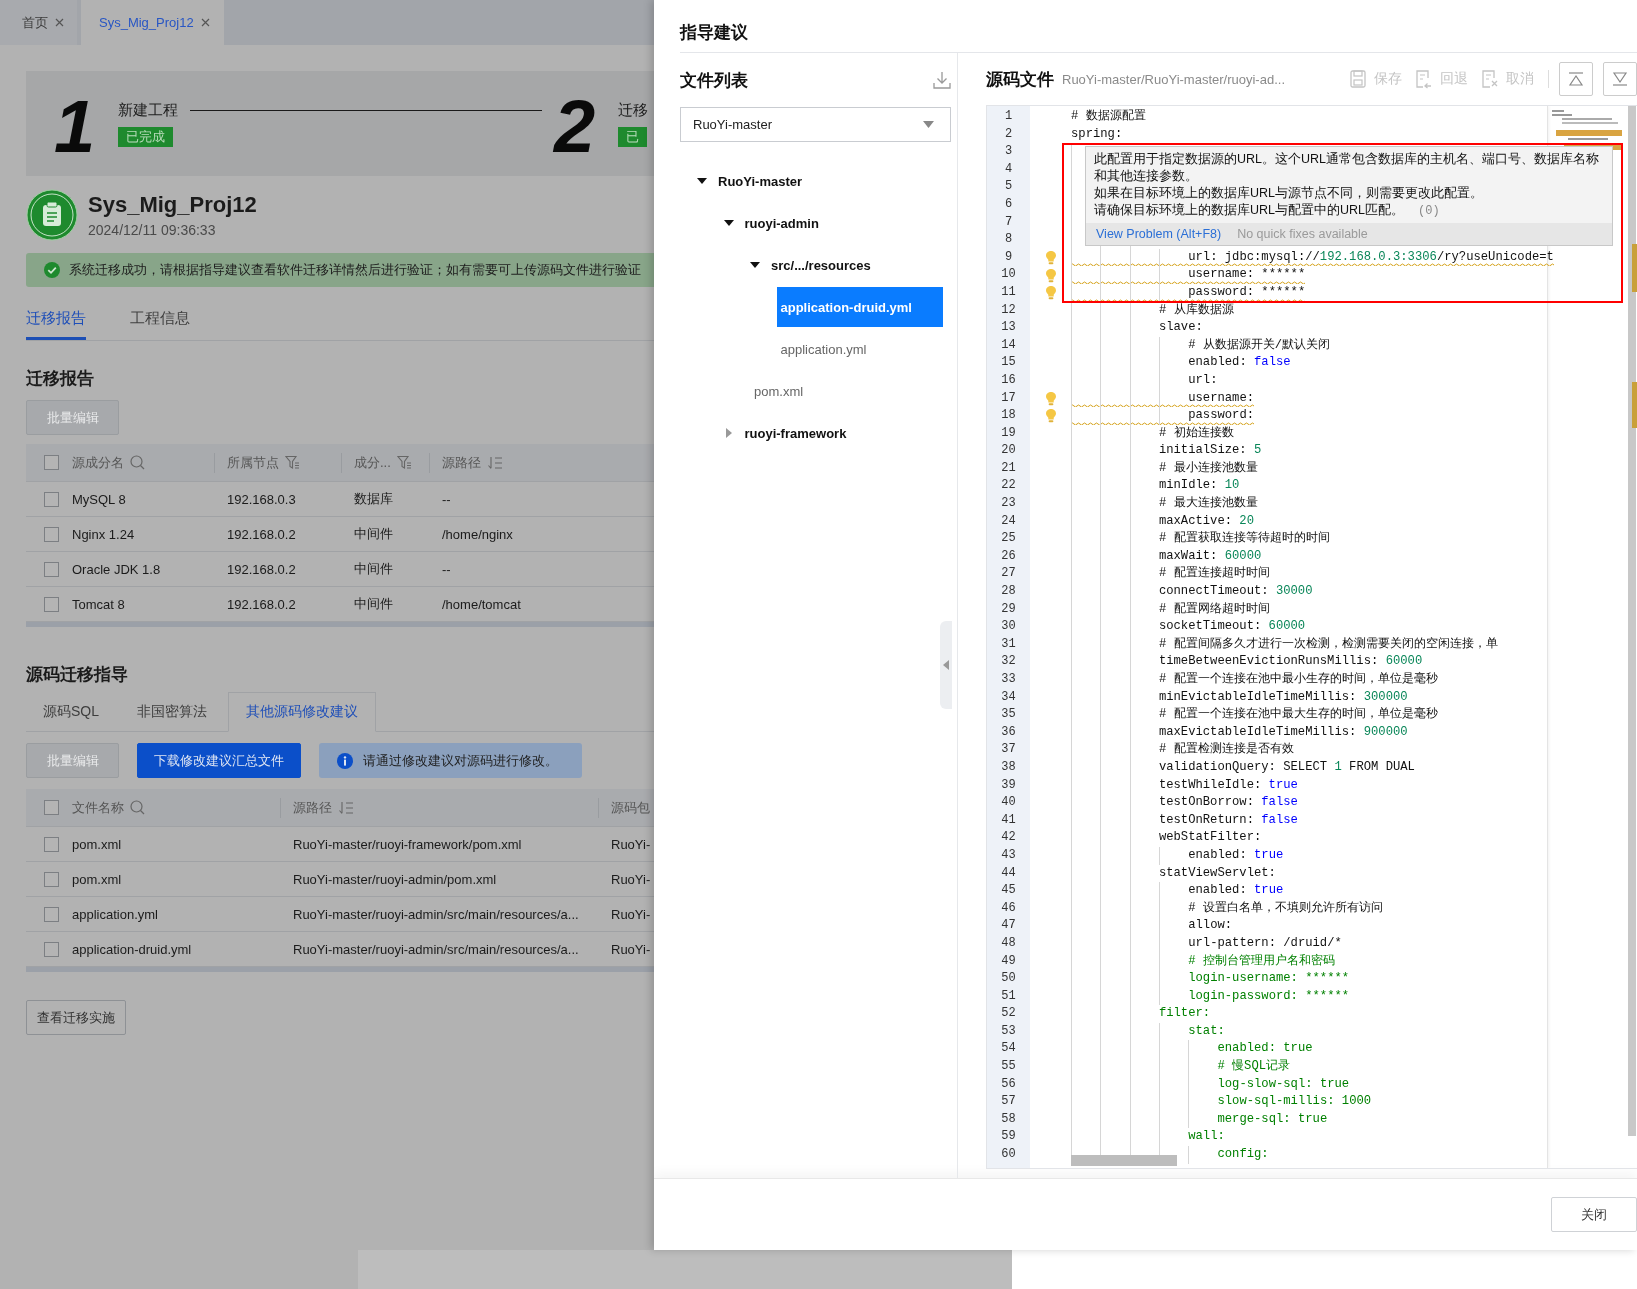 This screenshot has height=1289, width=1637. Describe the element at coordinates (98, 462) in the screenshot. I see `column-header: 源成分名` at that location.